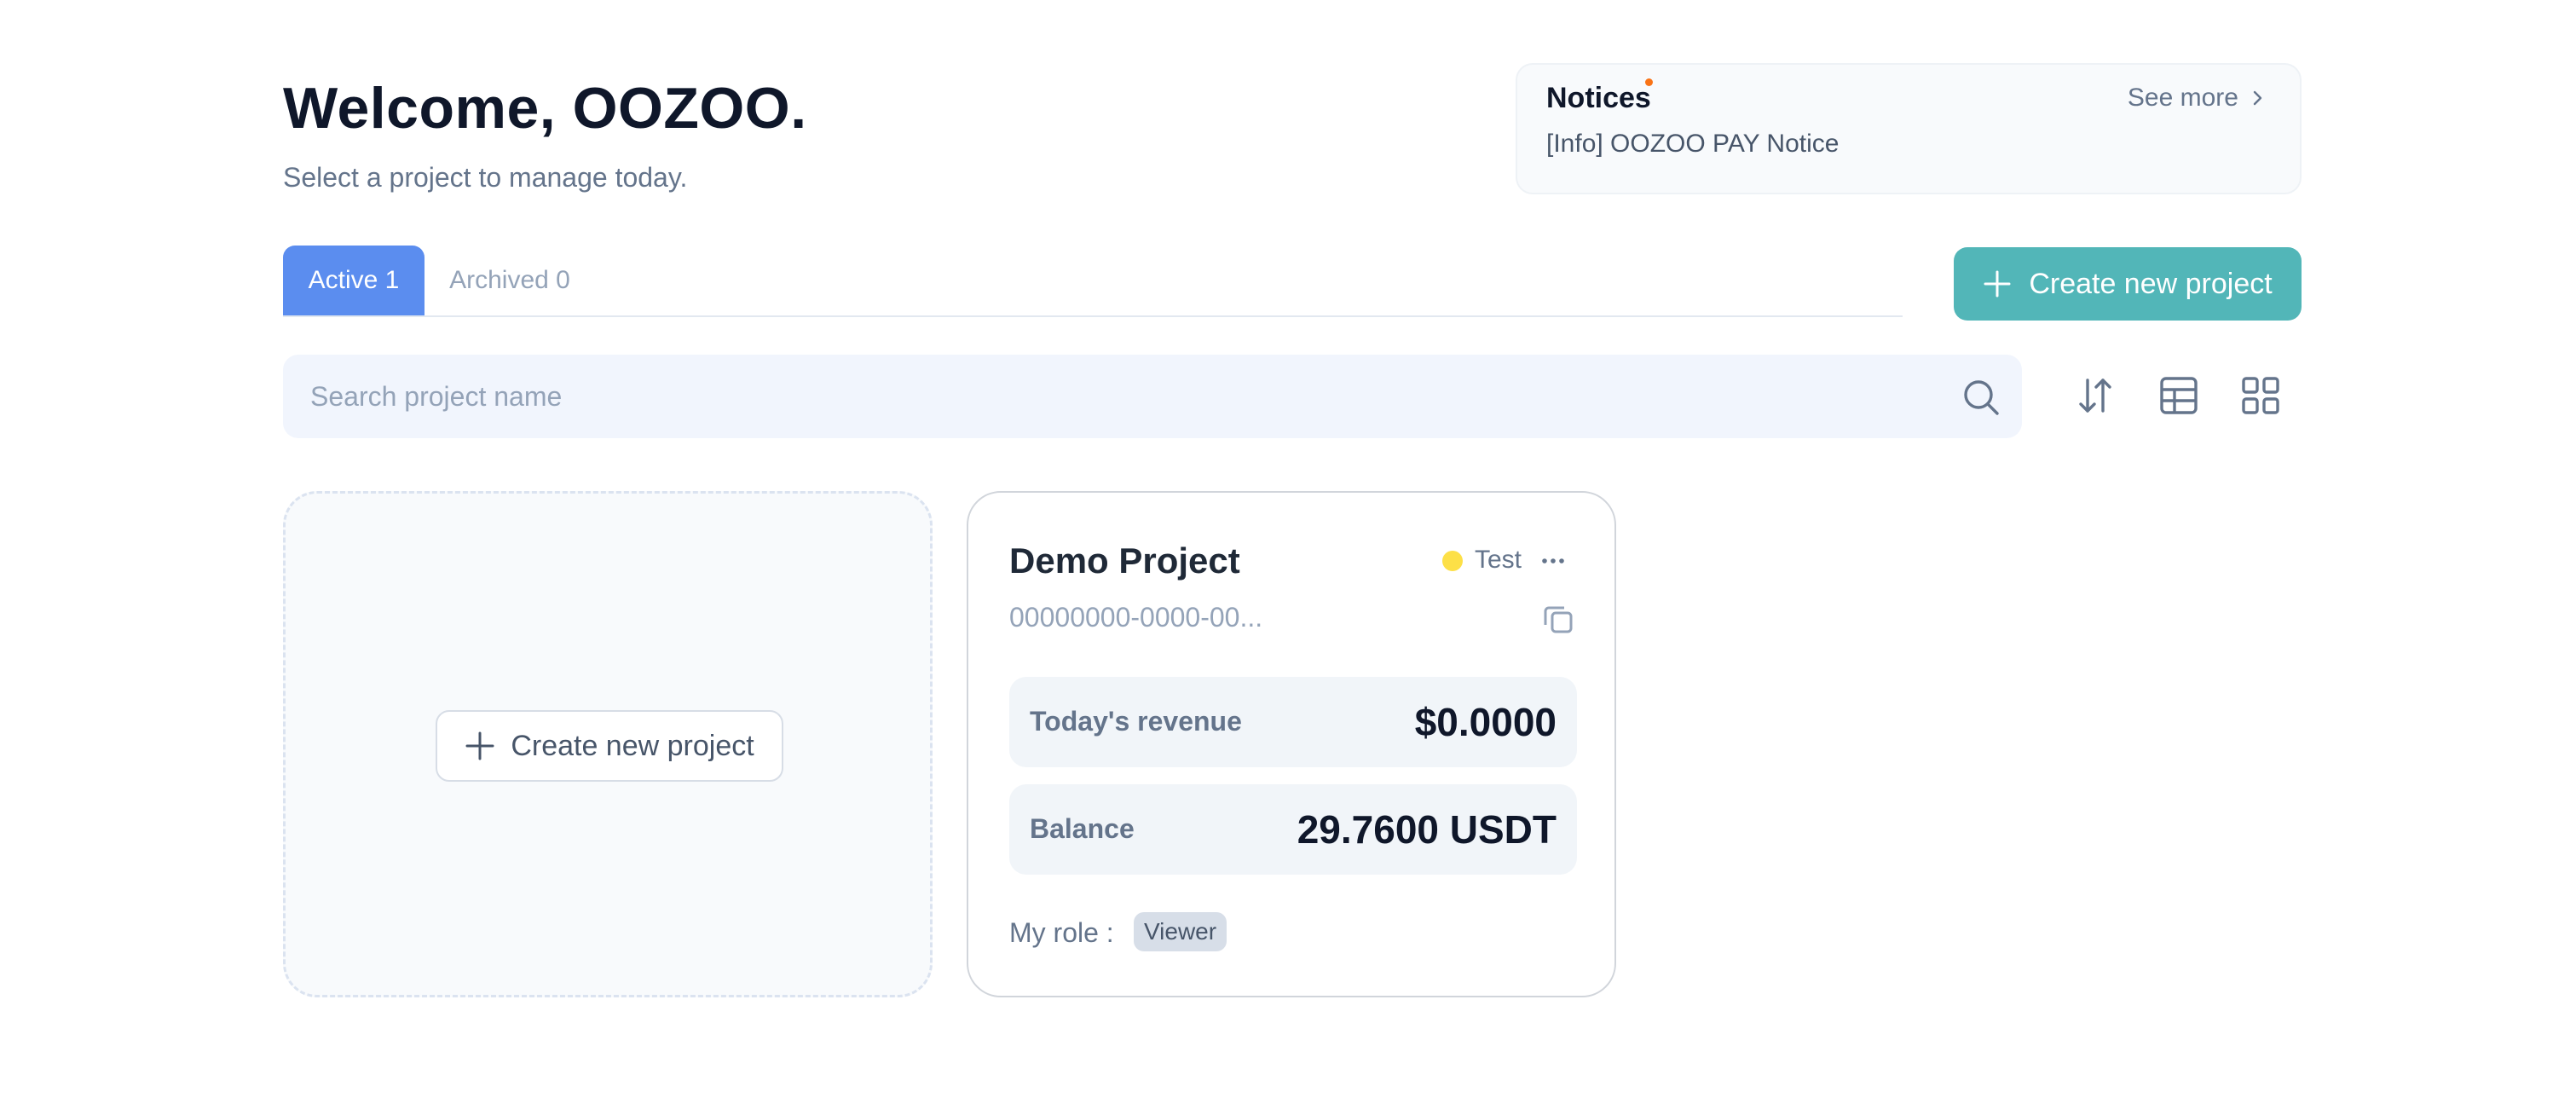  I want to click on new-project-card-button: Create new project, so click(609, 746).